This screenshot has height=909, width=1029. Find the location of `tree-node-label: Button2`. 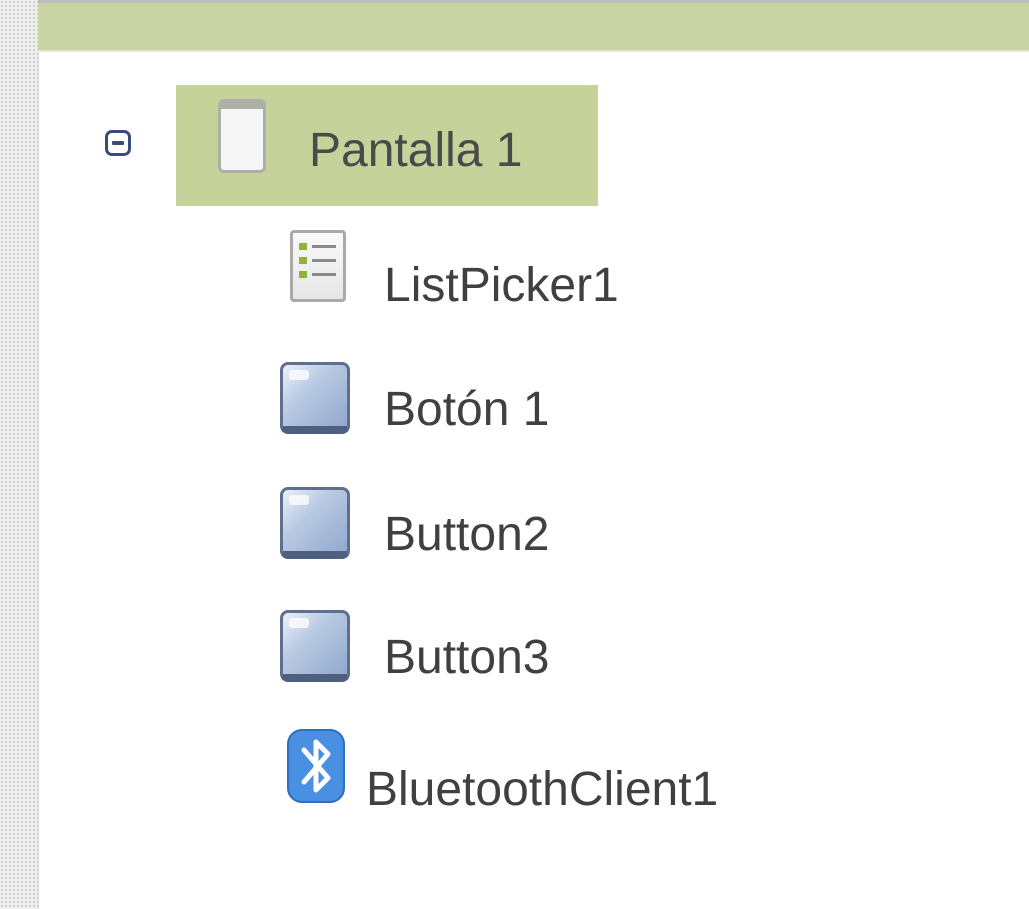

tree-node-label: Button2 is located at coordinates (467, 534).